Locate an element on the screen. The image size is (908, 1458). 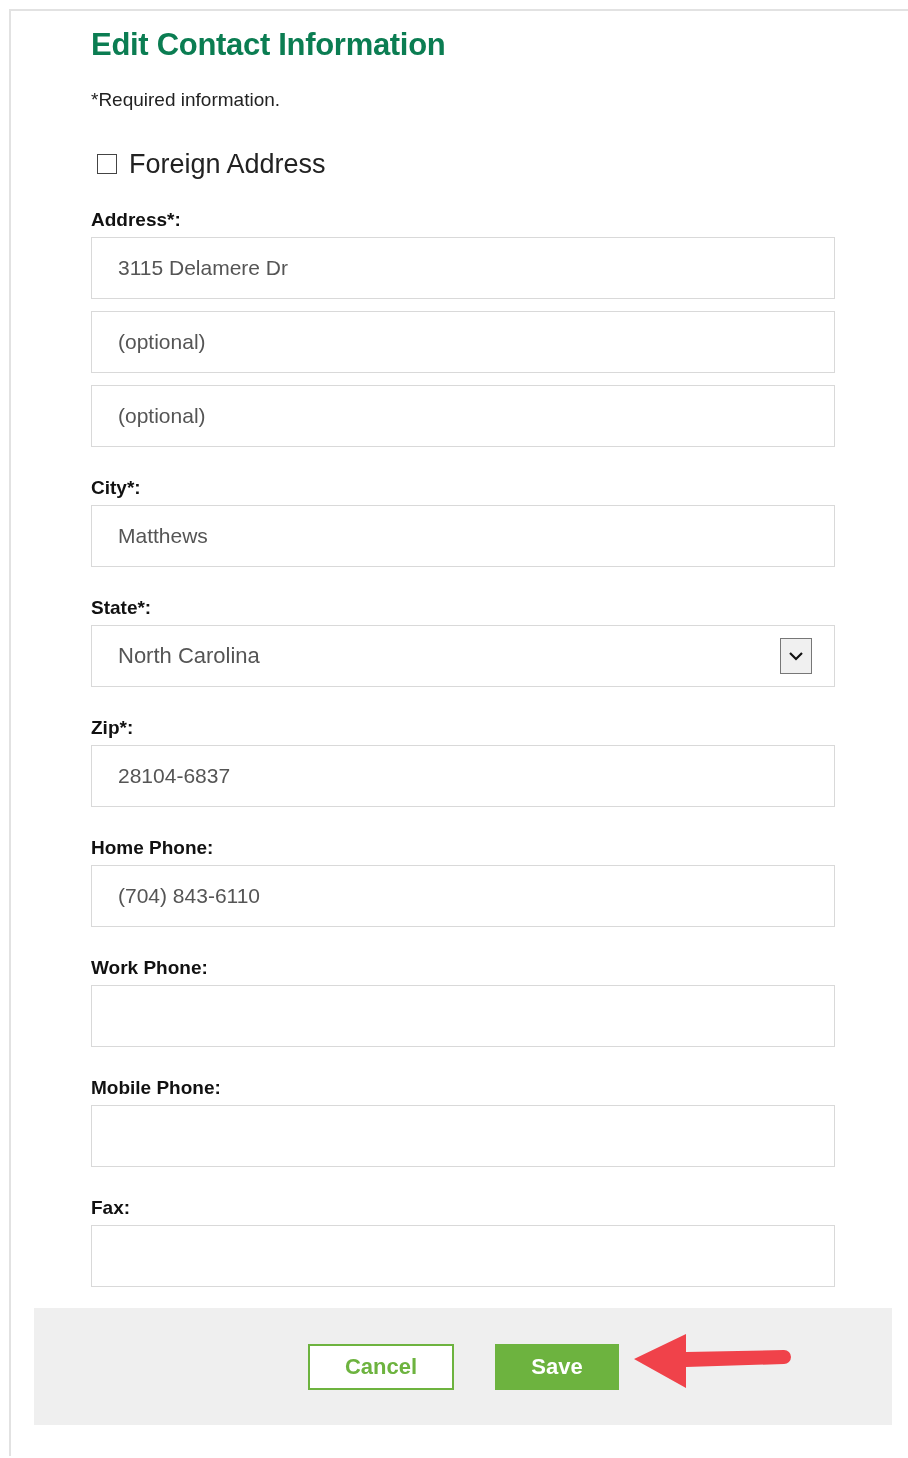
field-label: Zip*: is located at coordinates (113, 728).